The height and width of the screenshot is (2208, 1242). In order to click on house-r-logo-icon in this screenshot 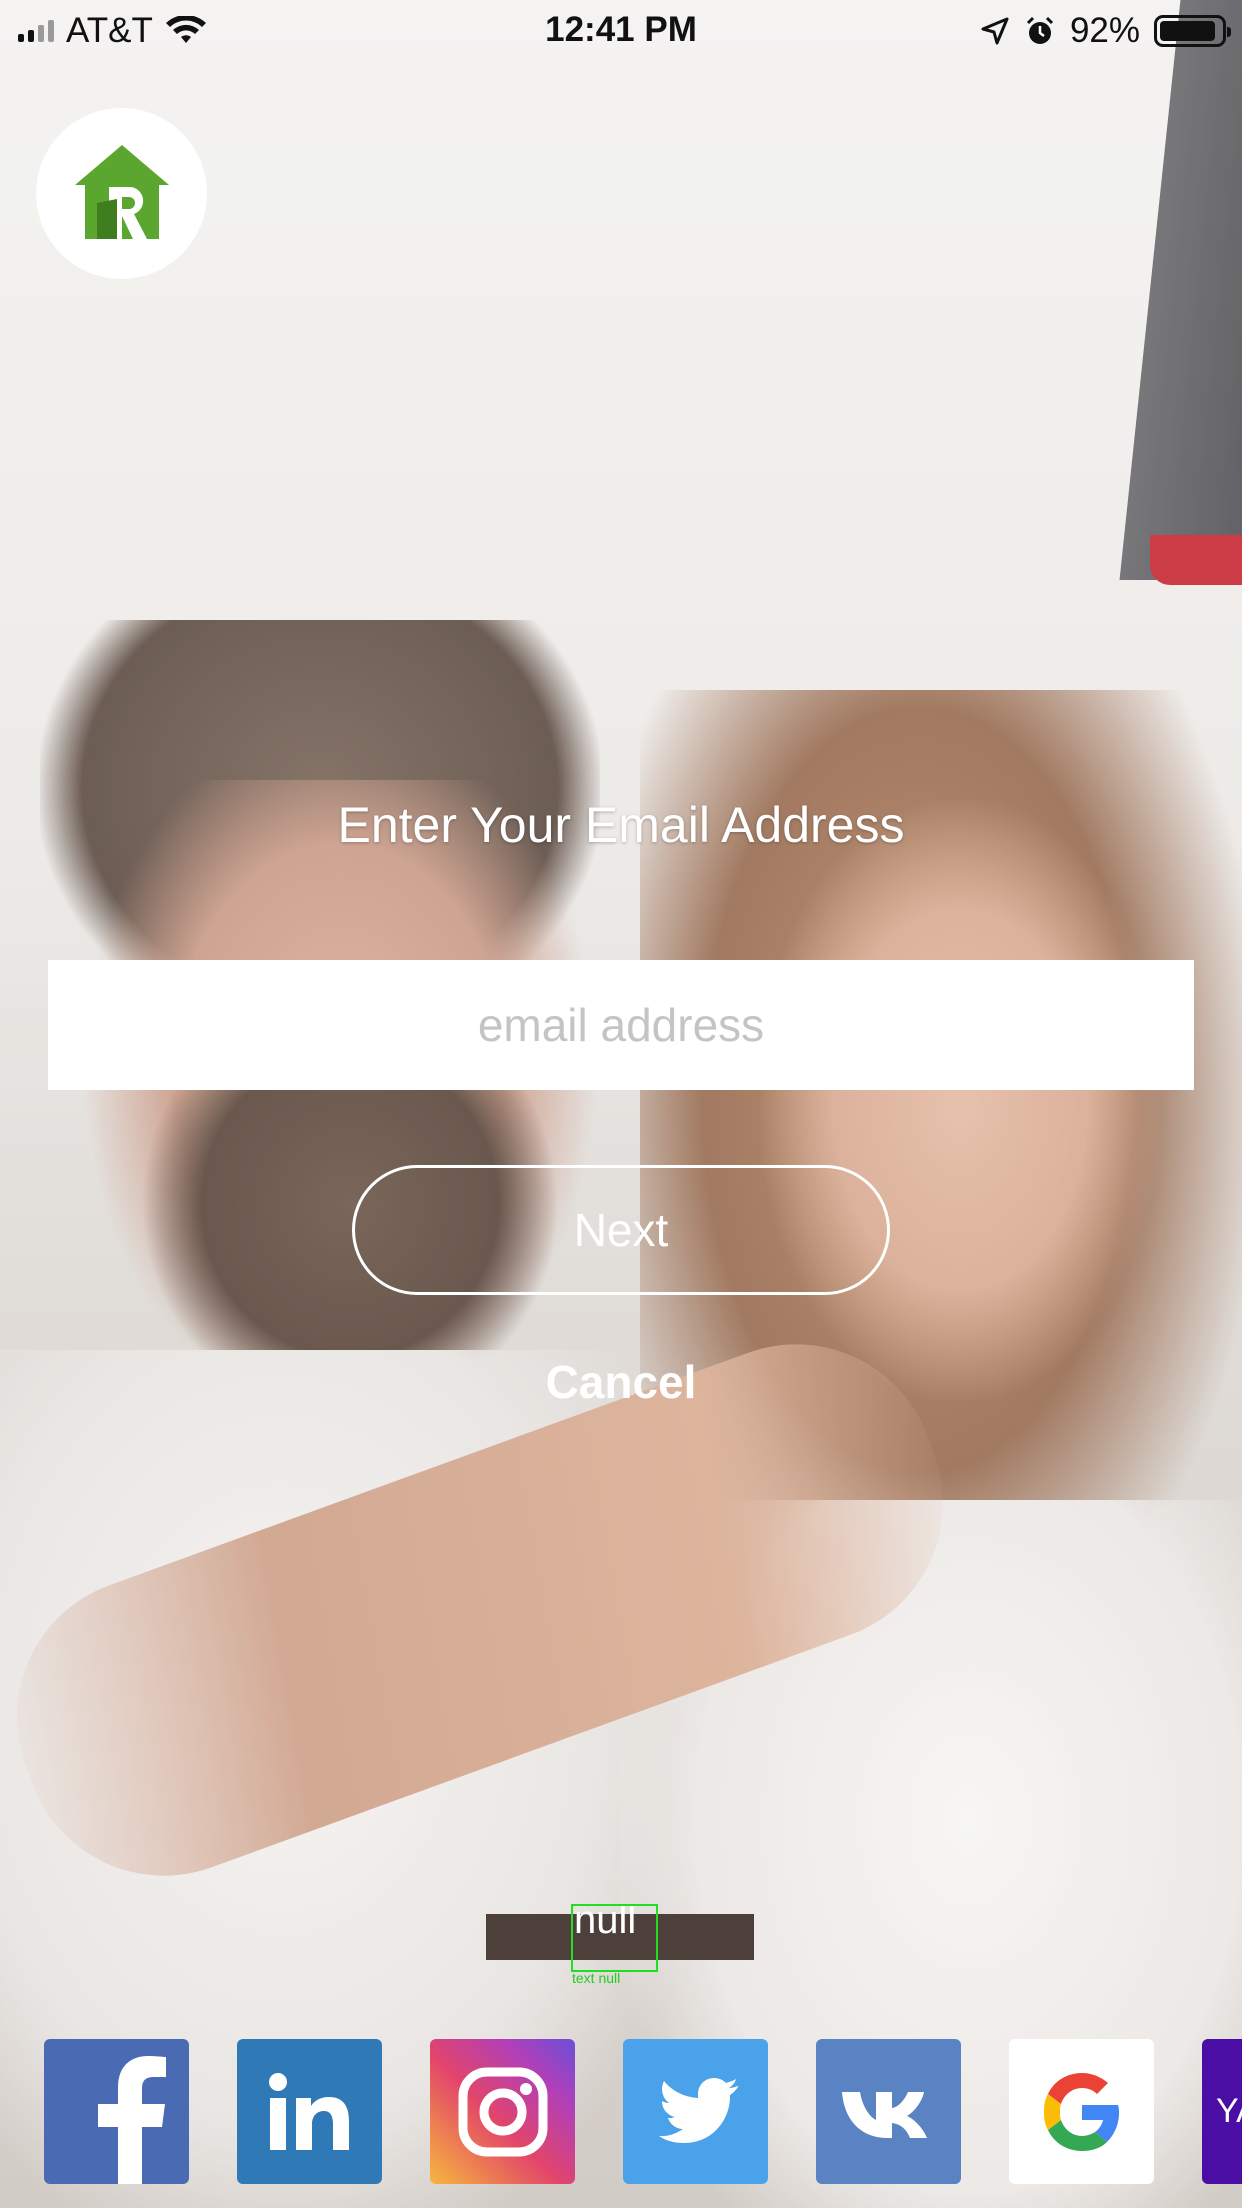, I will do `click(121, 191)`.